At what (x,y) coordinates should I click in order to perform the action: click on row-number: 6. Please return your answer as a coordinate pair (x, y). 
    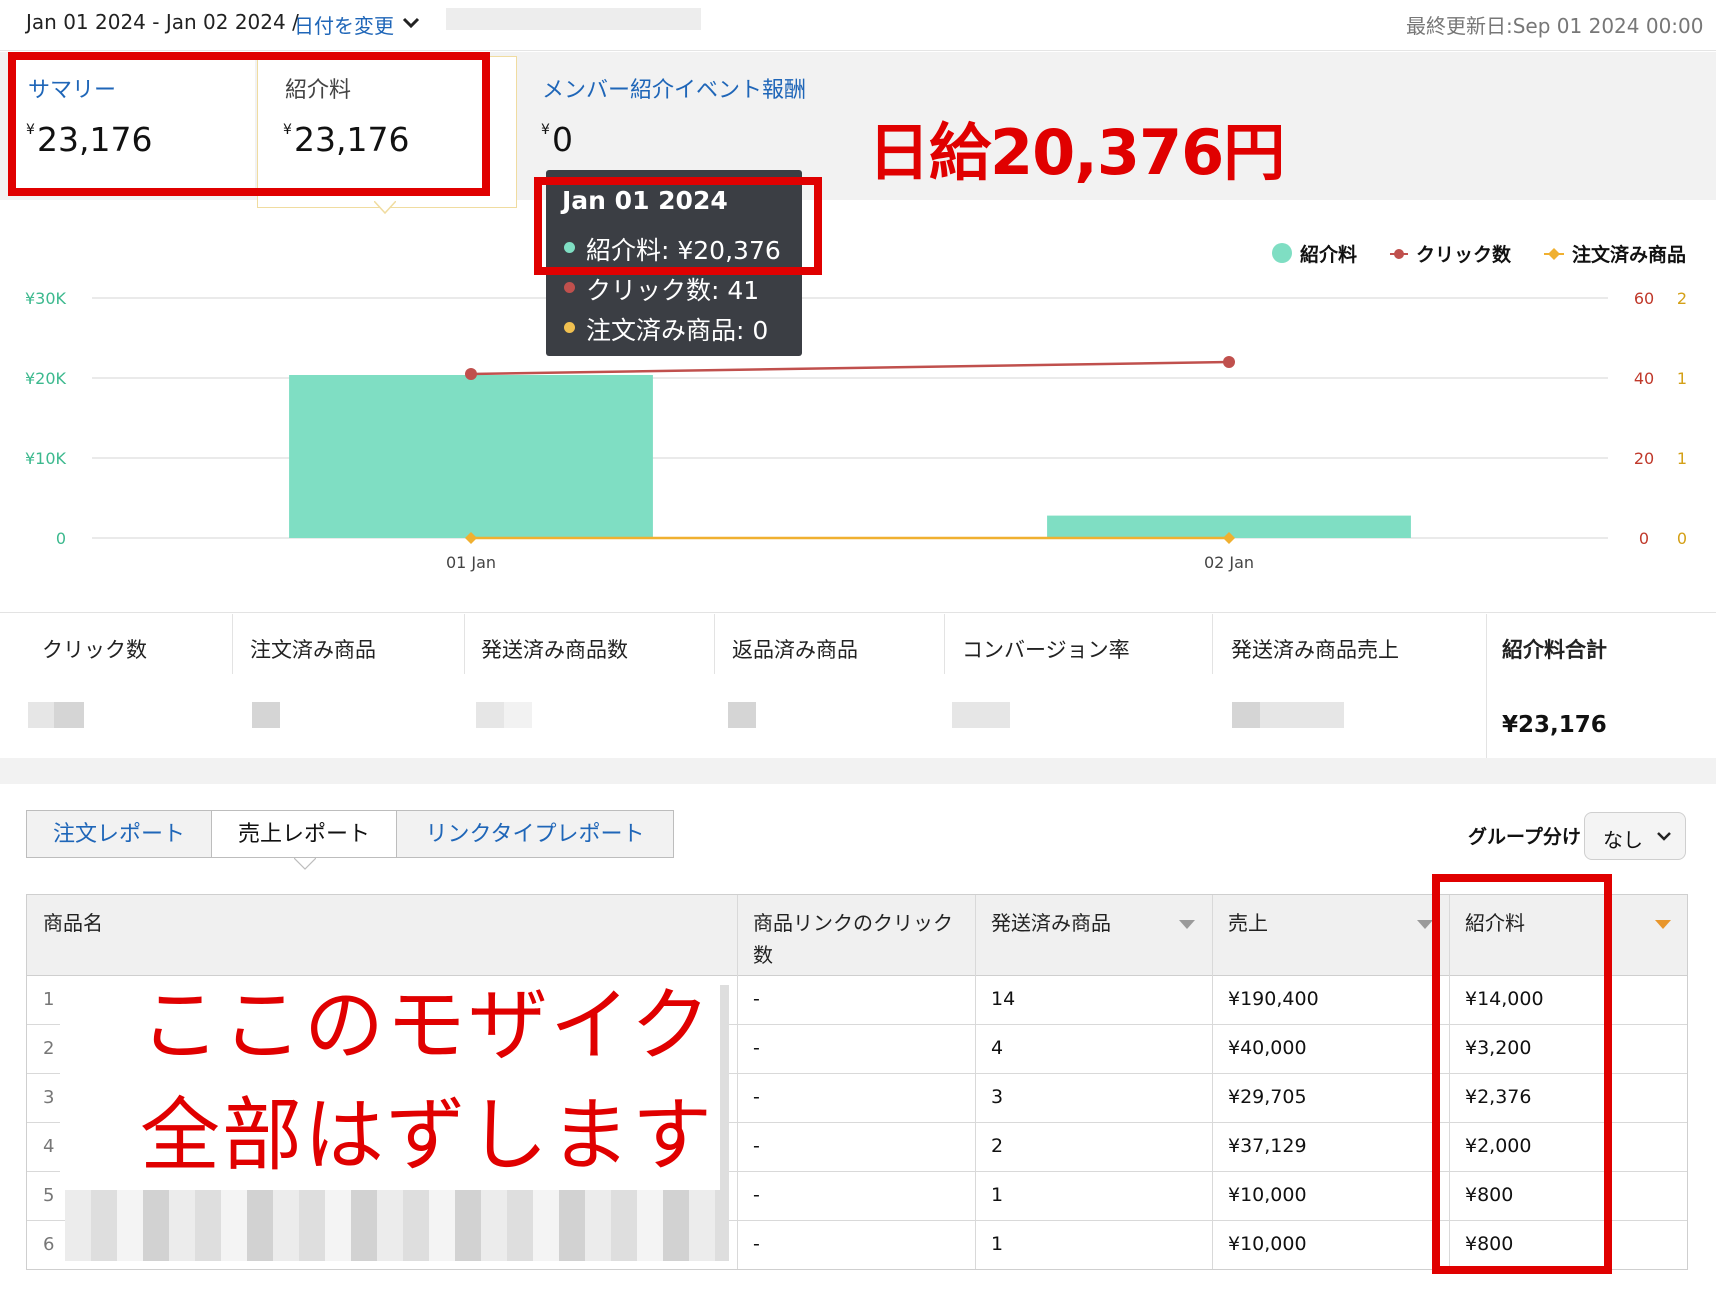
    Looking at the image, I should click on (49, 1244).